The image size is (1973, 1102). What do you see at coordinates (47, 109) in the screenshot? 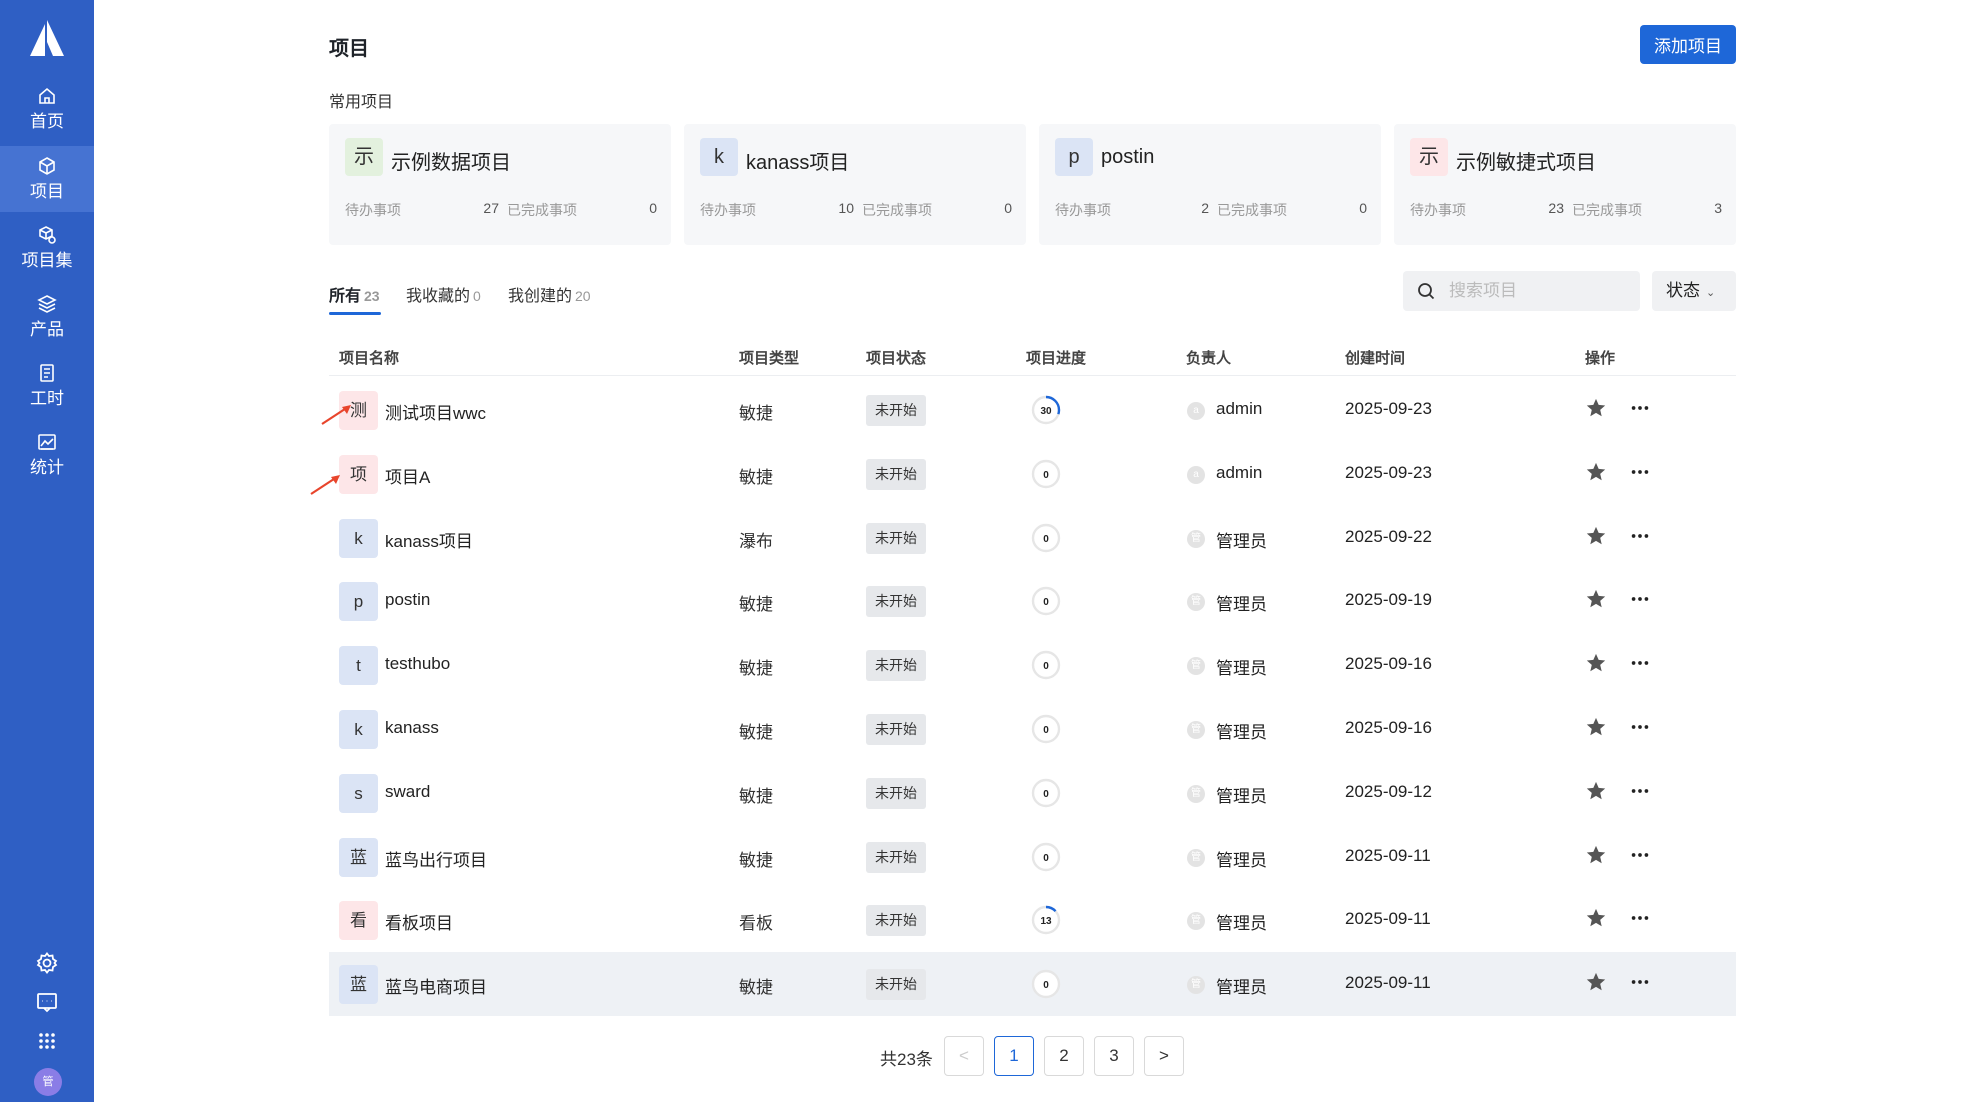
I see `sidebar-item-home: 首页` at bounding box center [47, 109].